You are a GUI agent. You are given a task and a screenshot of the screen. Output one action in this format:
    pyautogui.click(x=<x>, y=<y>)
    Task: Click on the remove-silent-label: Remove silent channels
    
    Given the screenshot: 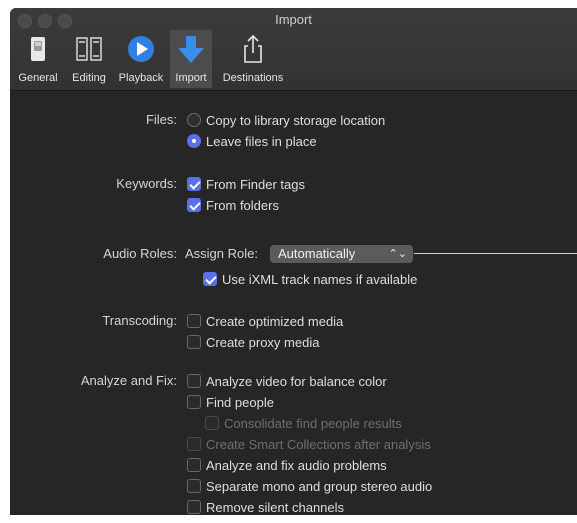 What is the action you would take?
    pyautogui.click(x=275, y=507)
    